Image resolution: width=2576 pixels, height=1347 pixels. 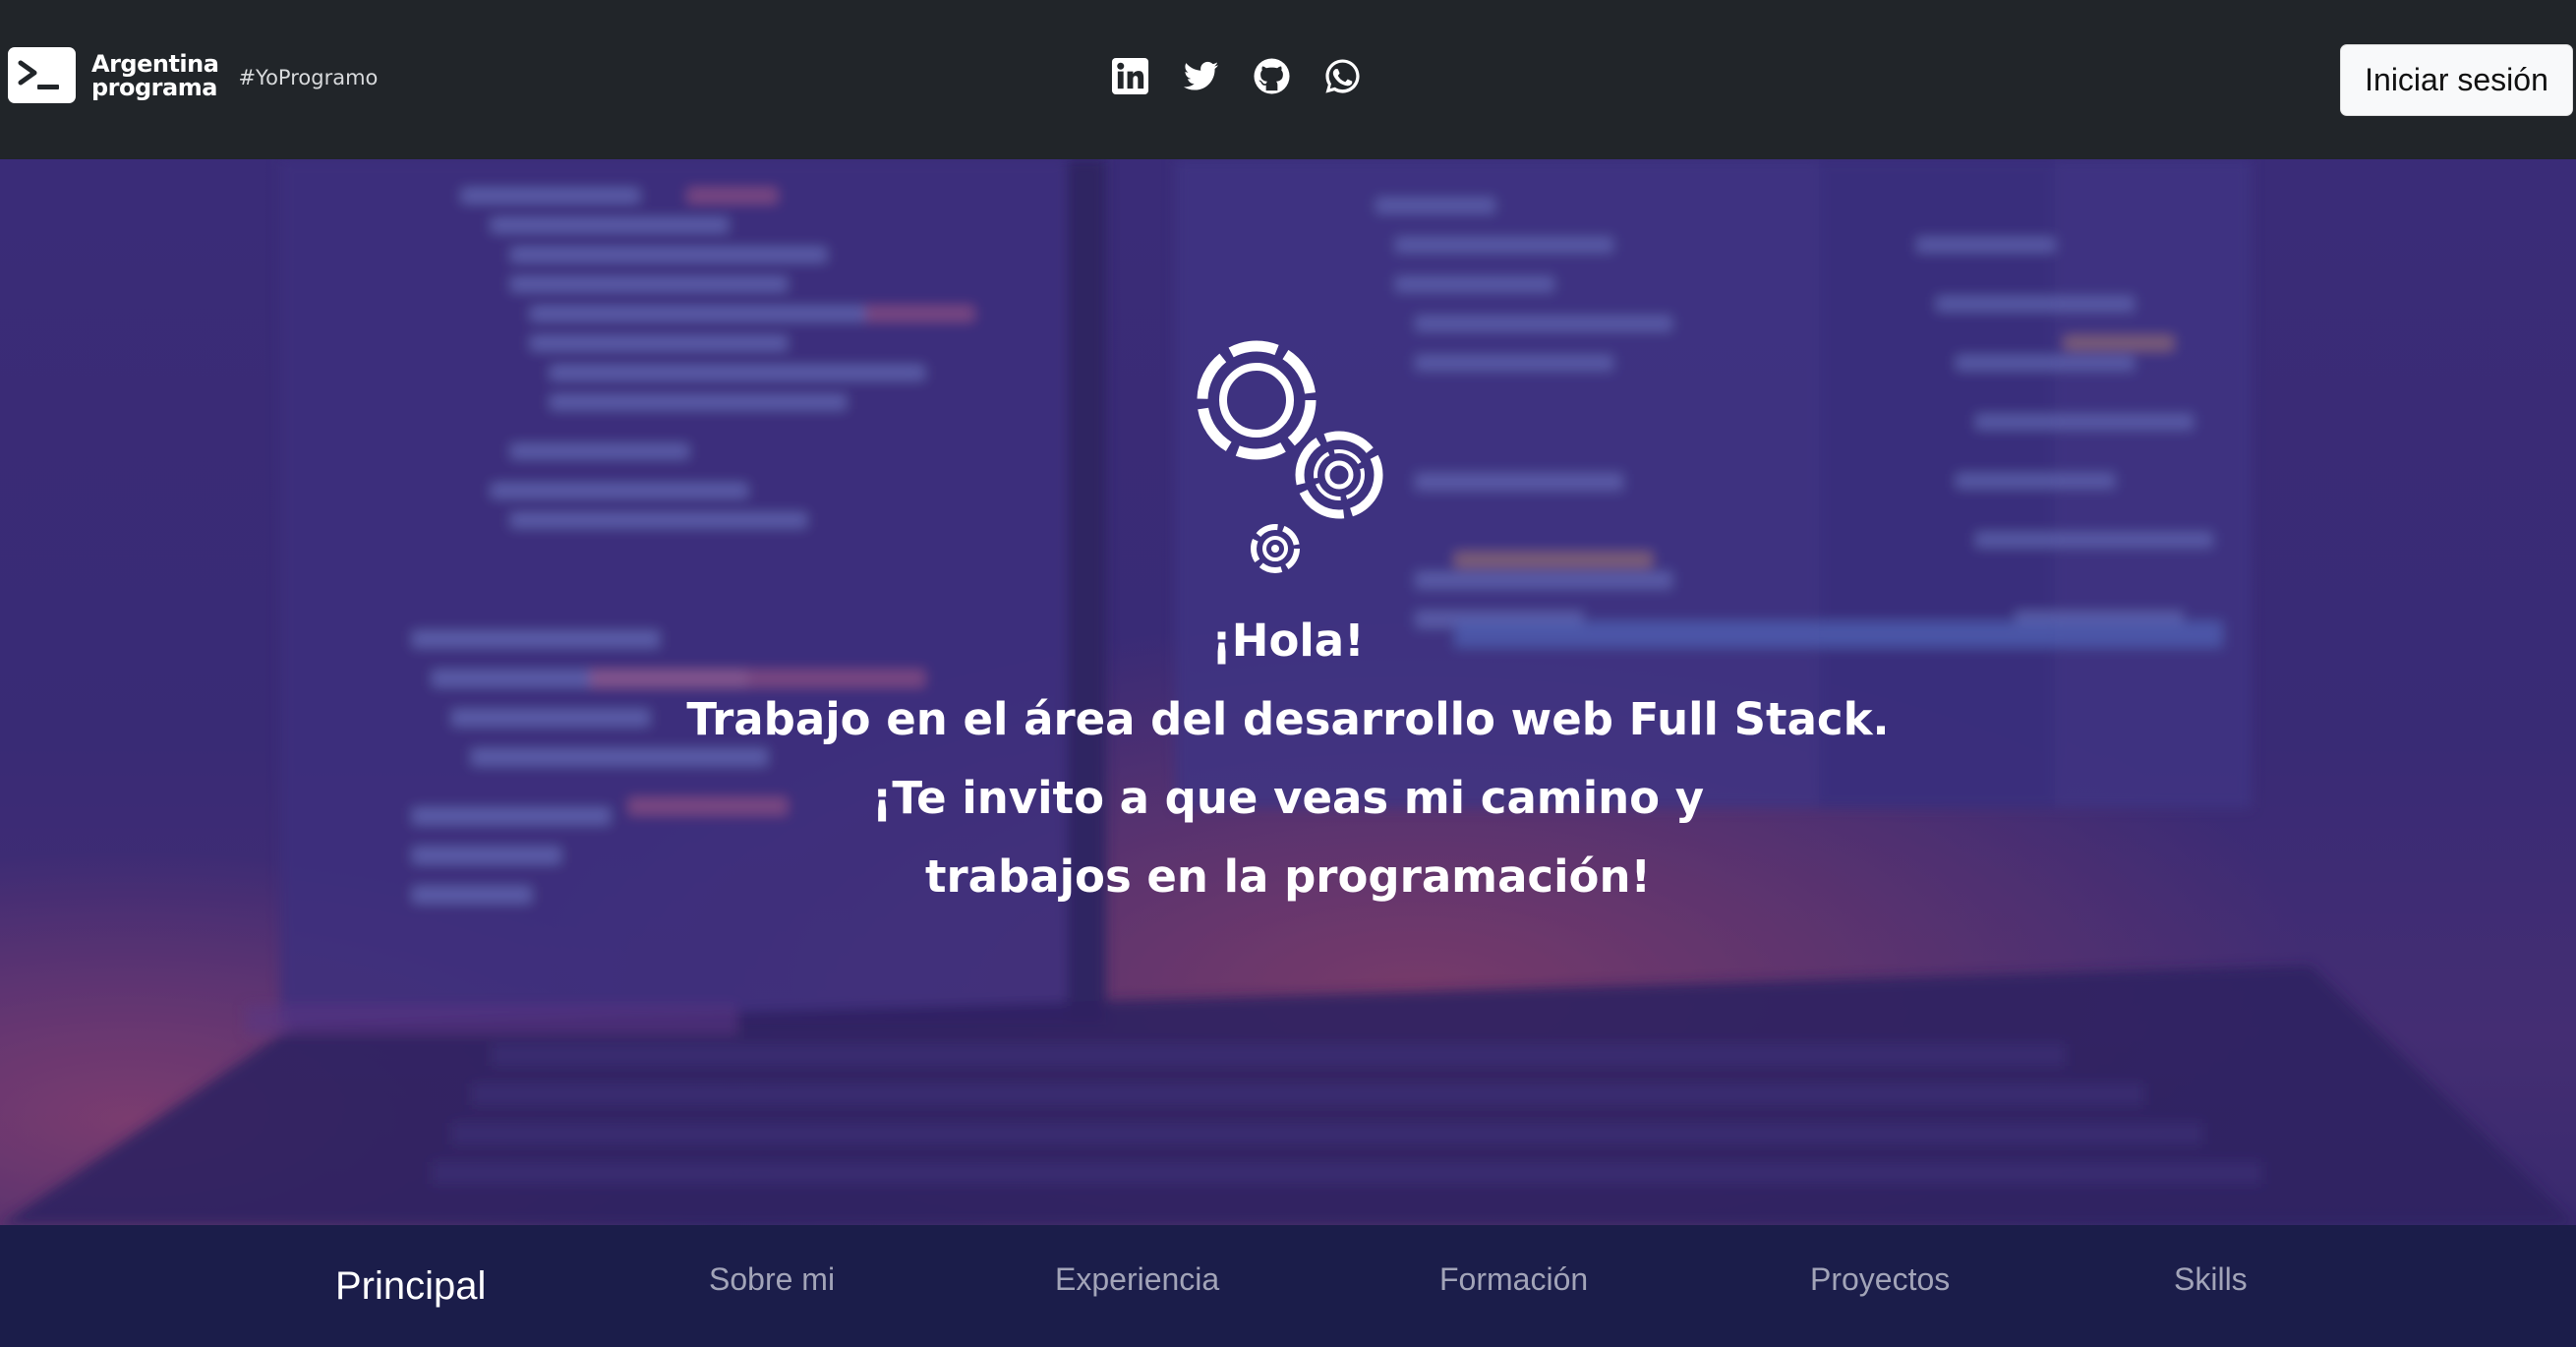 What do you see at coordinates (42, 75) in the screenshot?
I see `terminal-icon` at bounding box center [42, 75].